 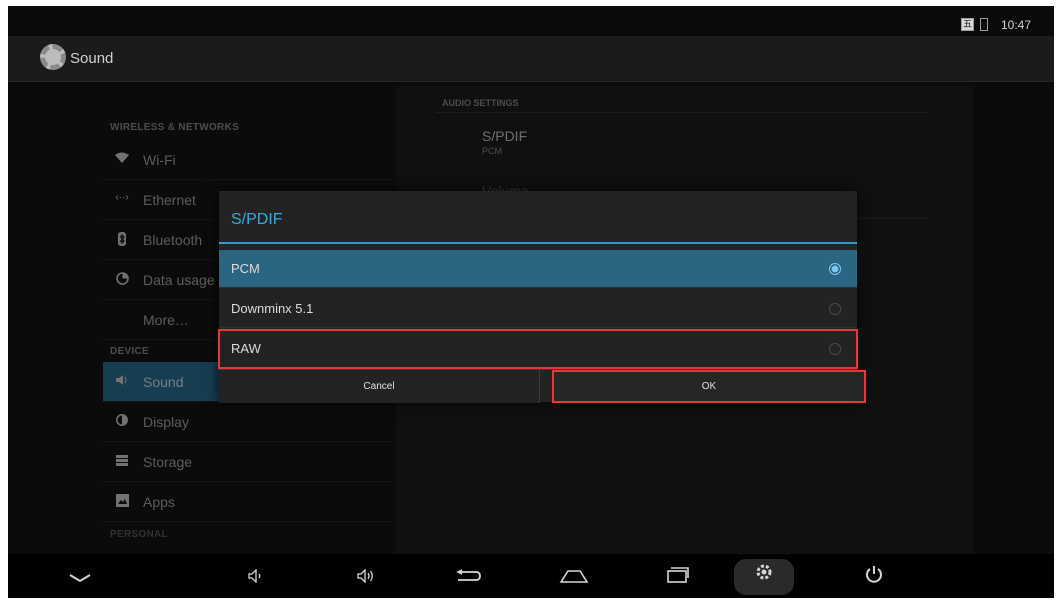 What do you see at coordinates (1016, 25) in the screenshot?
I see `clock: 10:47` at bounding box center [1016, 25].